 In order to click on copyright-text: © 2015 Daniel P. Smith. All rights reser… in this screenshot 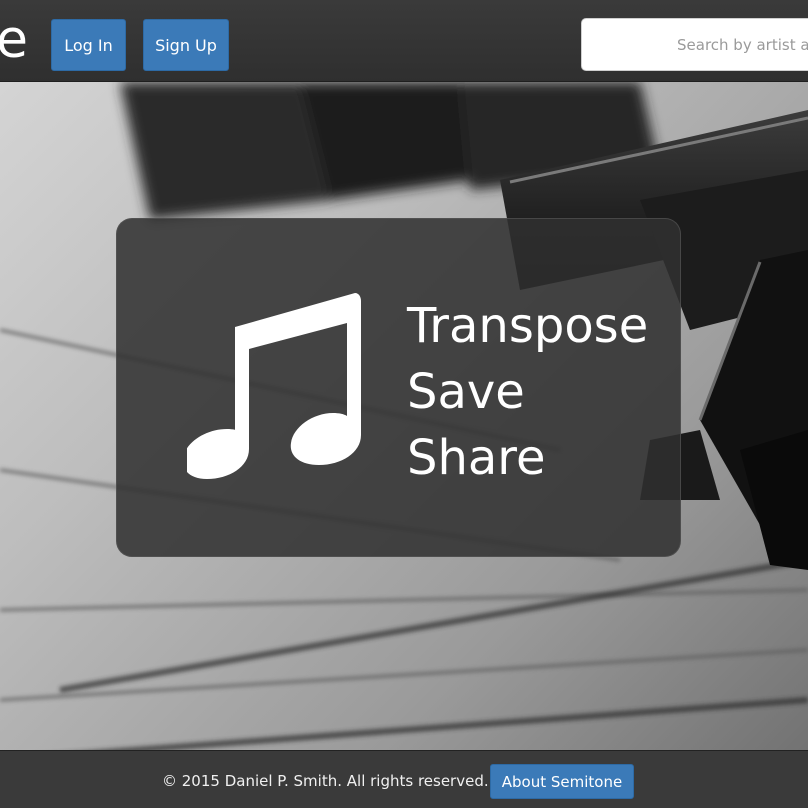, I will do `click(325, 781)`.